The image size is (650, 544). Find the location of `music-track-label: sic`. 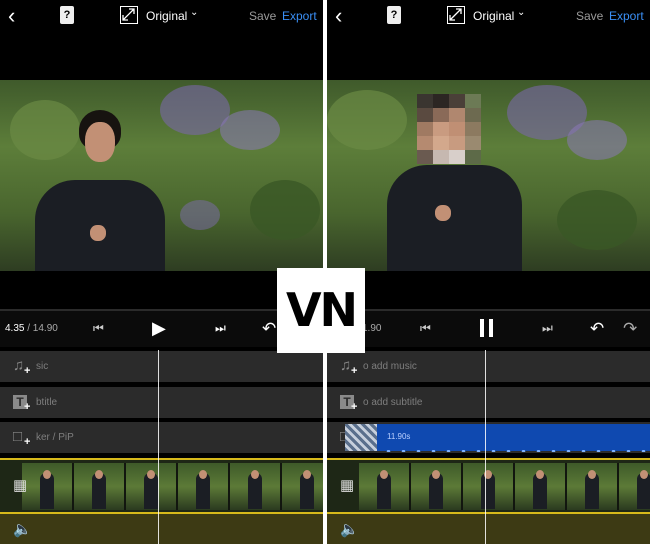

music-track-label: sic is located at coordinates (42, 366).